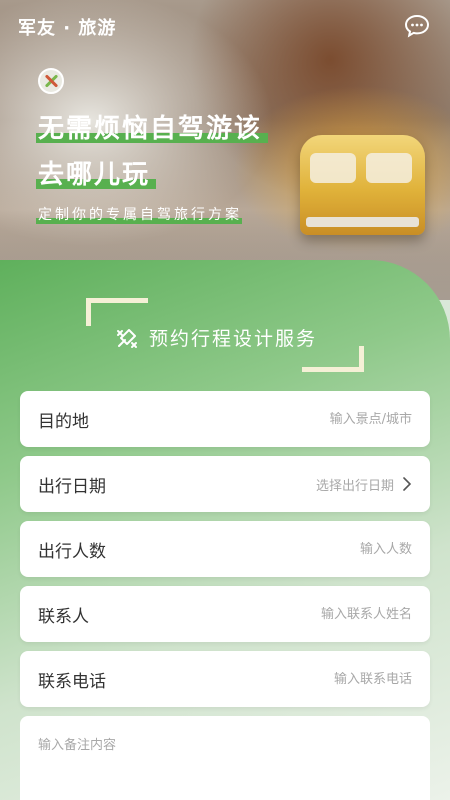  I want to click on phone-field: 联系电话, so click(225, 679).